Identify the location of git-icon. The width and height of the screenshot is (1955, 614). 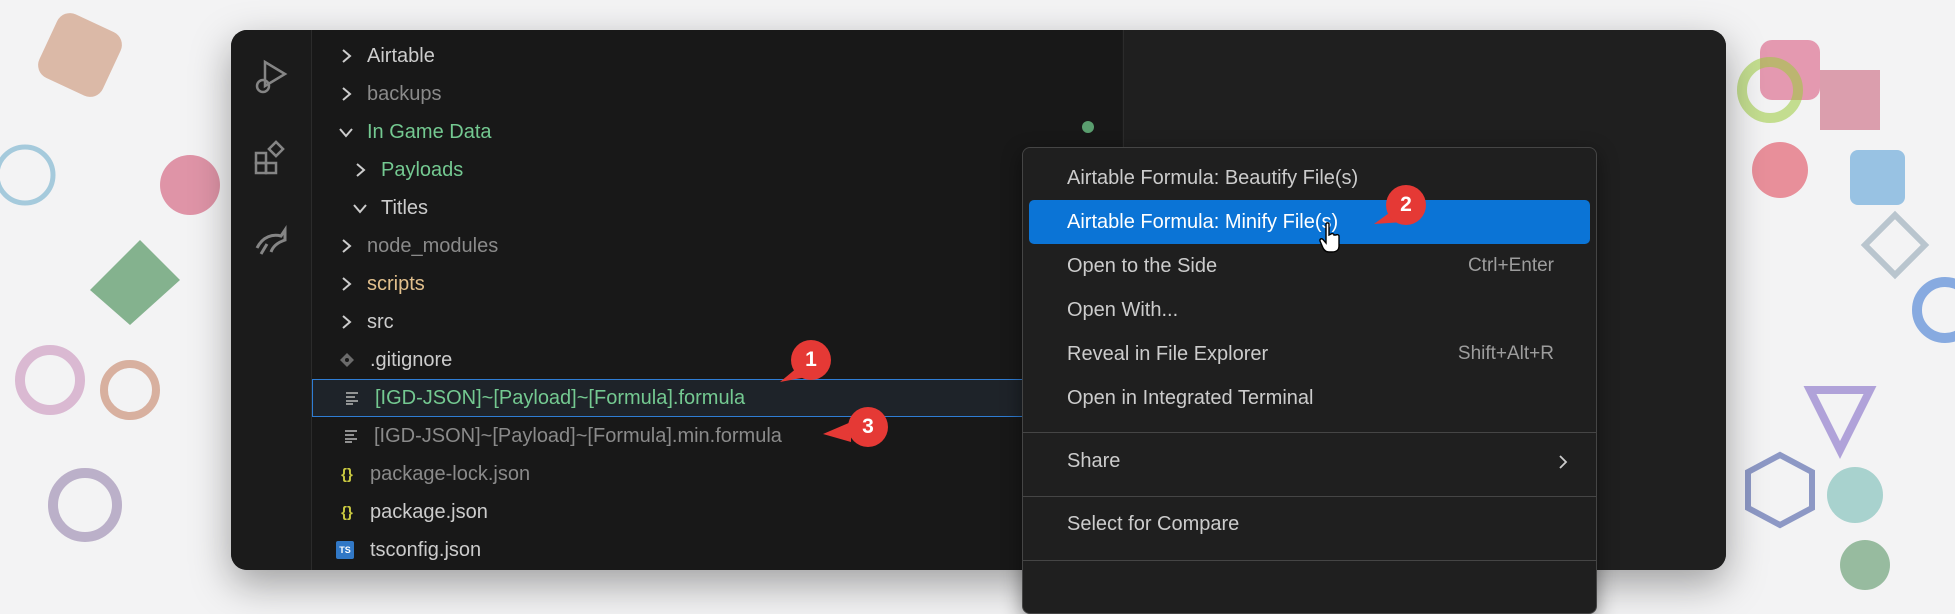
(347, 360).